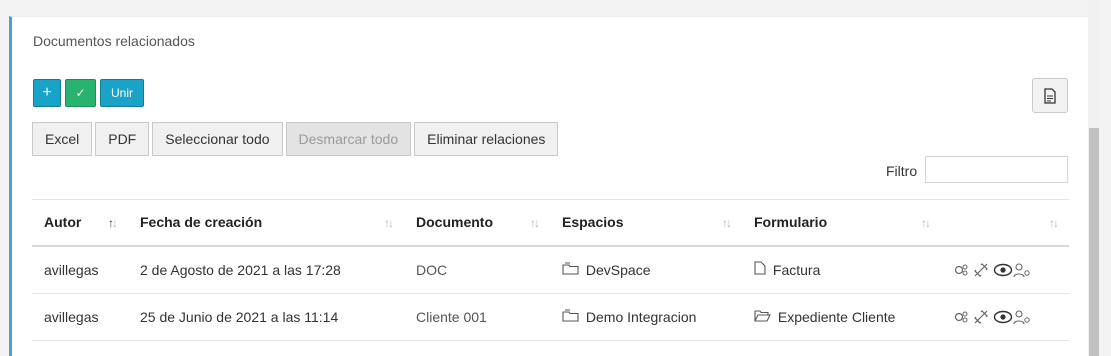  I want to click on filter-label: Filtro, so click(902, 171).